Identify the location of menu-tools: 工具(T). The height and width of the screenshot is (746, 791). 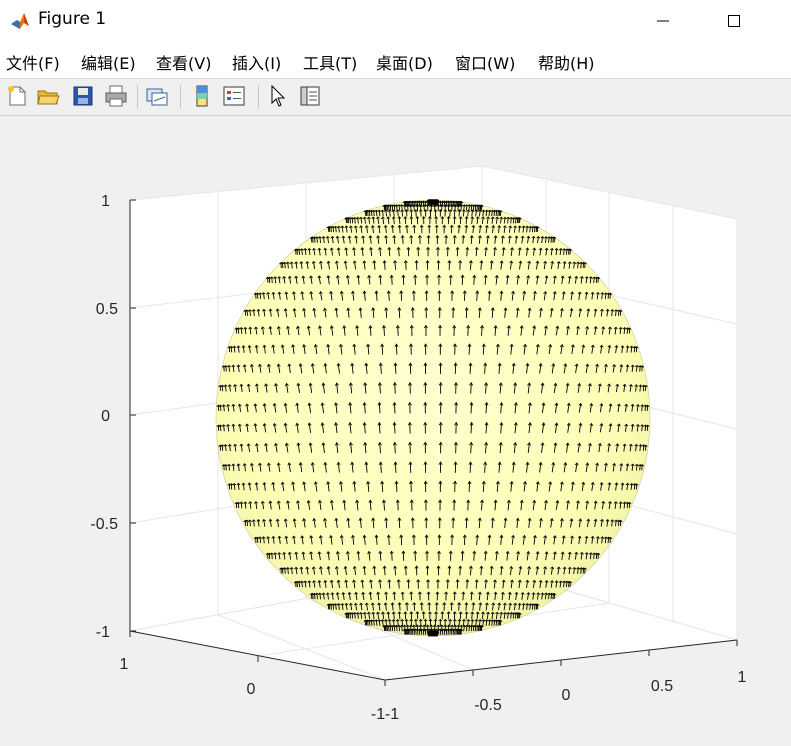
(330, 62).